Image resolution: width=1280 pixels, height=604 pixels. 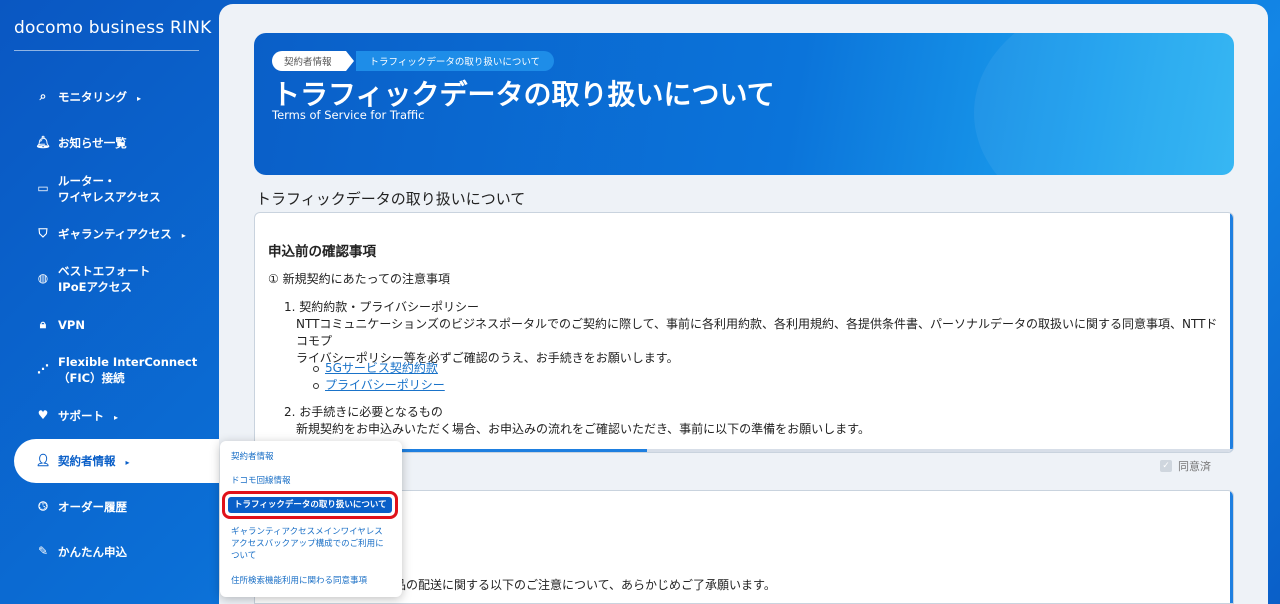 I want to click on submenu-line: ついて, so click(x=244, y=556).